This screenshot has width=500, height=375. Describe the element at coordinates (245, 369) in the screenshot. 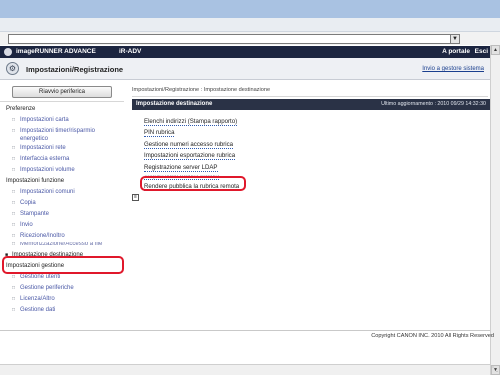

I see `horizontal-scrollbar` at that location.